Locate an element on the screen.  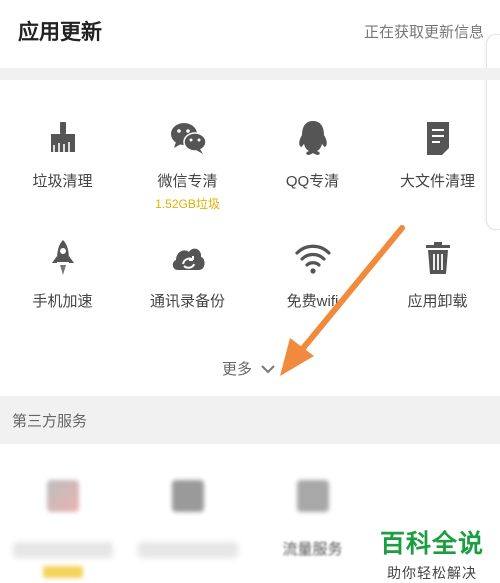
chevron-down-icon is located at coordinates (268, 368).